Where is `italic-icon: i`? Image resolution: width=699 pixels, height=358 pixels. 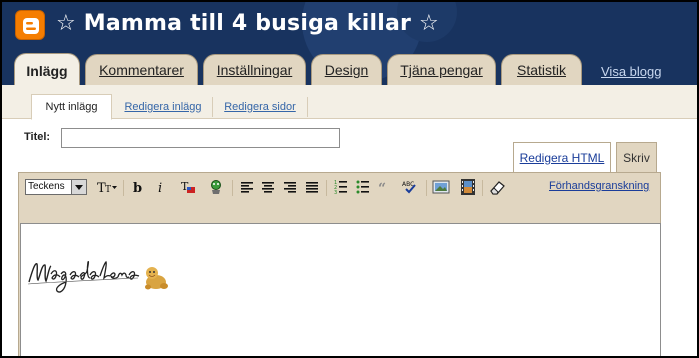
italic-icon: i is located at coordinates (161, 187).